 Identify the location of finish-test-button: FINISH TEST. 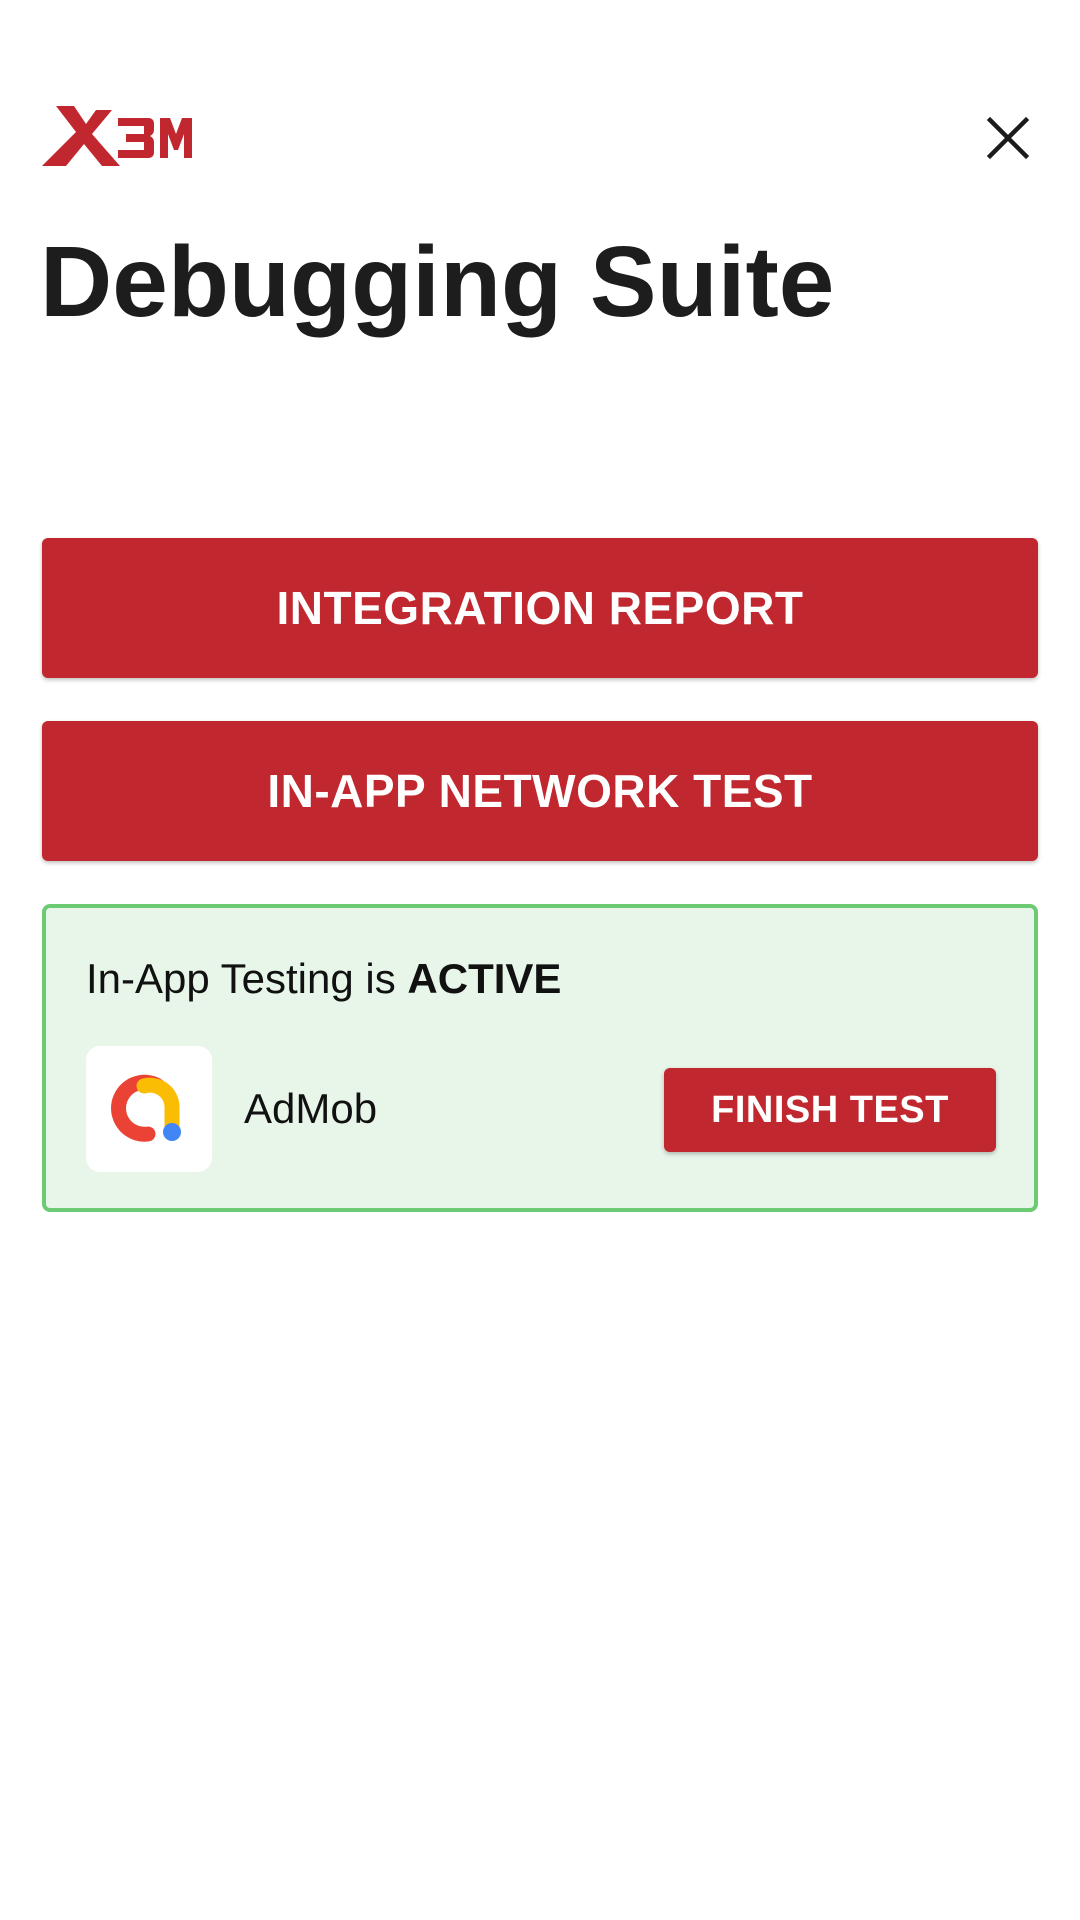
(830, 1110).